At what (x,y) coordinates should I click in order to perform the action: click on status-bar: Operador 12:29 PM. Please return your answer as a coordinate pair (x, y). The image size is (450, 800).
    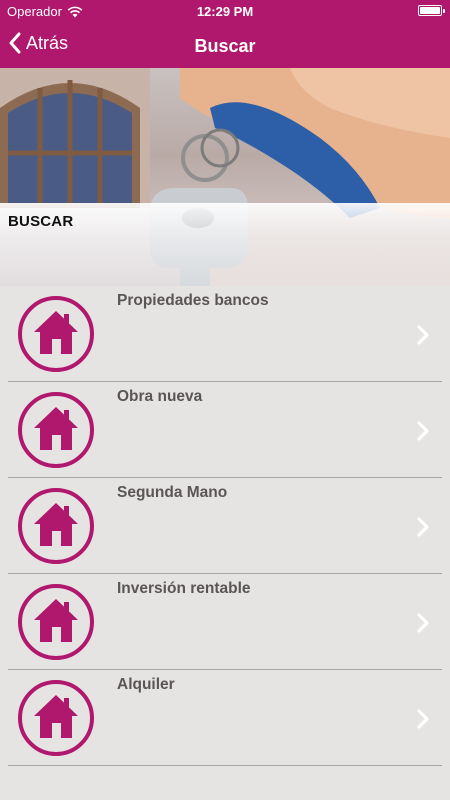
    Looking at the image, I should click on (225, 11).